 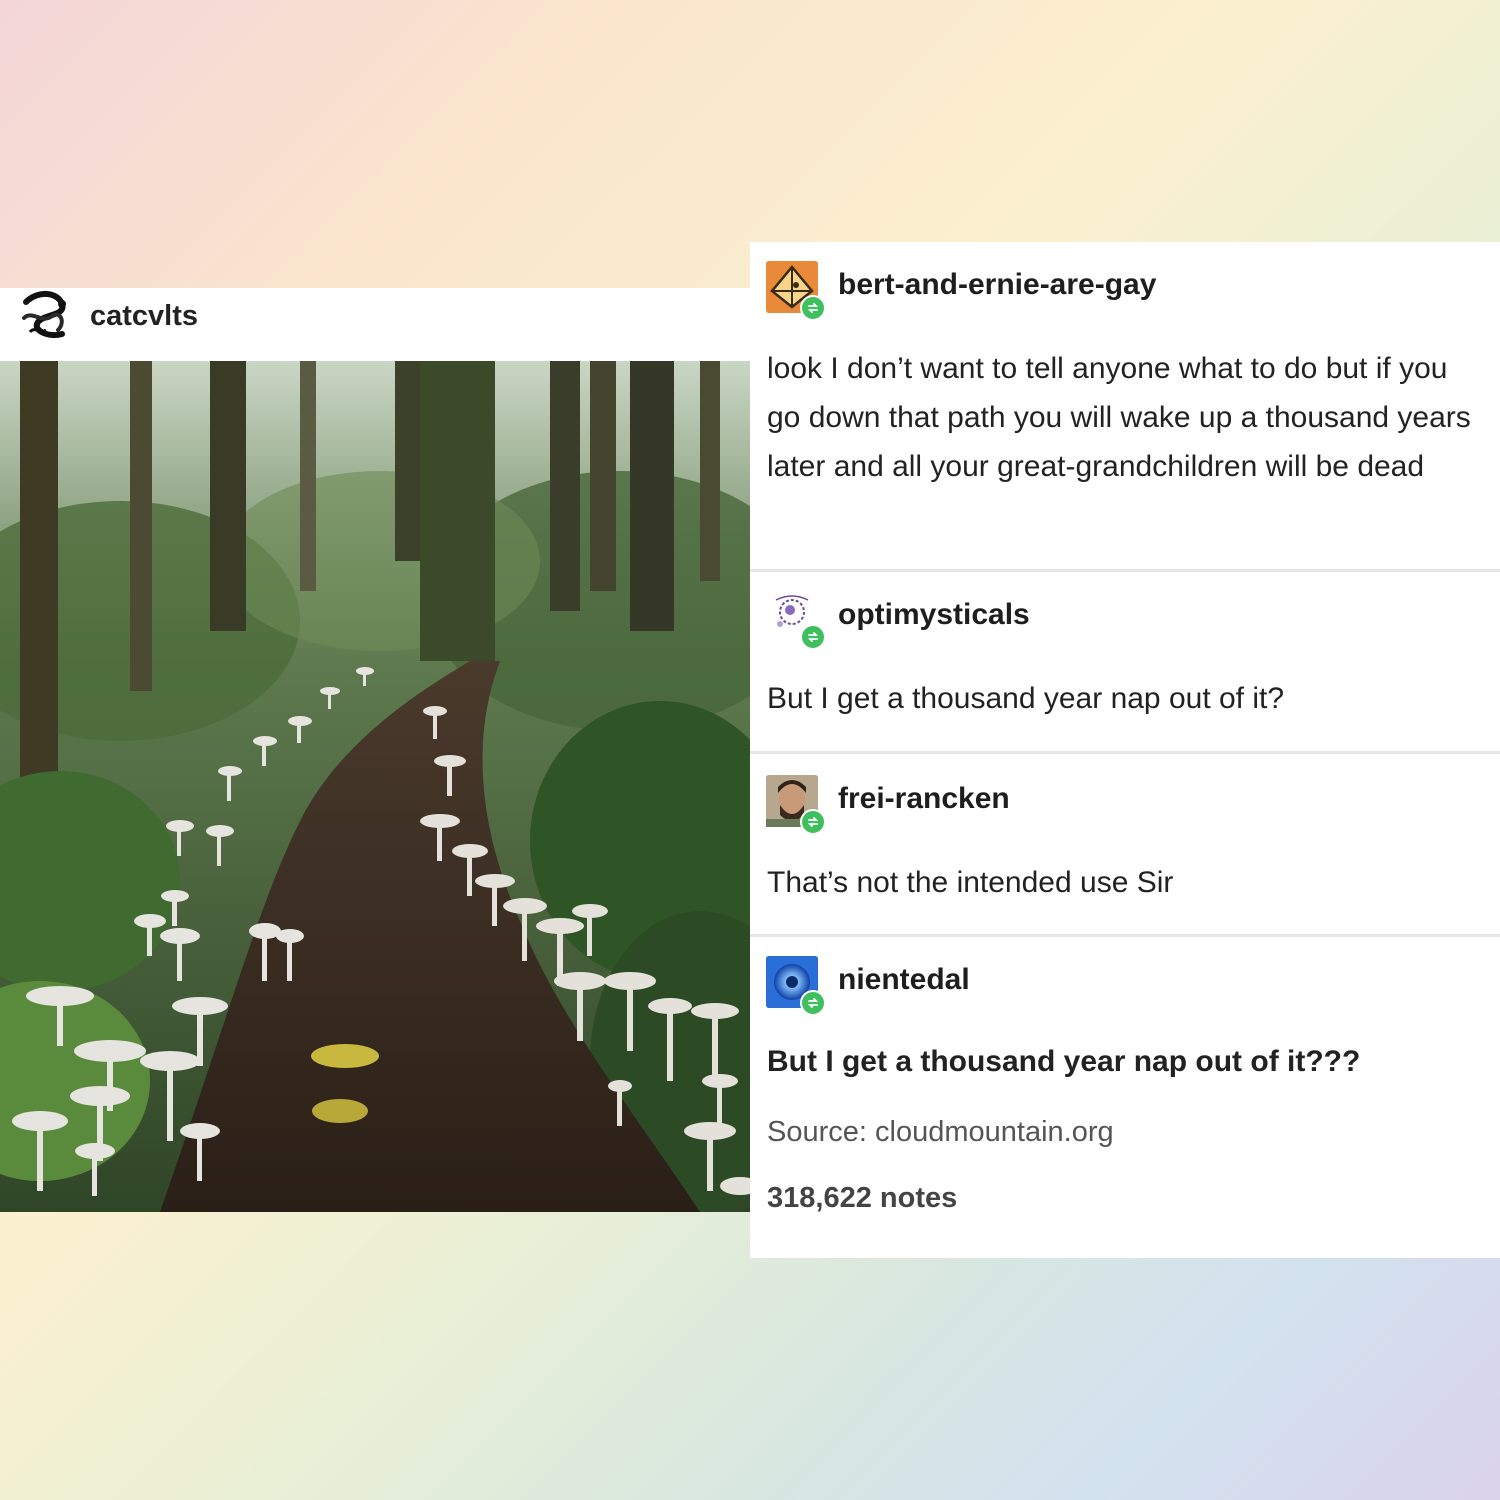 I want to click on original-username: catcvlts, so click(x=144, y=316).